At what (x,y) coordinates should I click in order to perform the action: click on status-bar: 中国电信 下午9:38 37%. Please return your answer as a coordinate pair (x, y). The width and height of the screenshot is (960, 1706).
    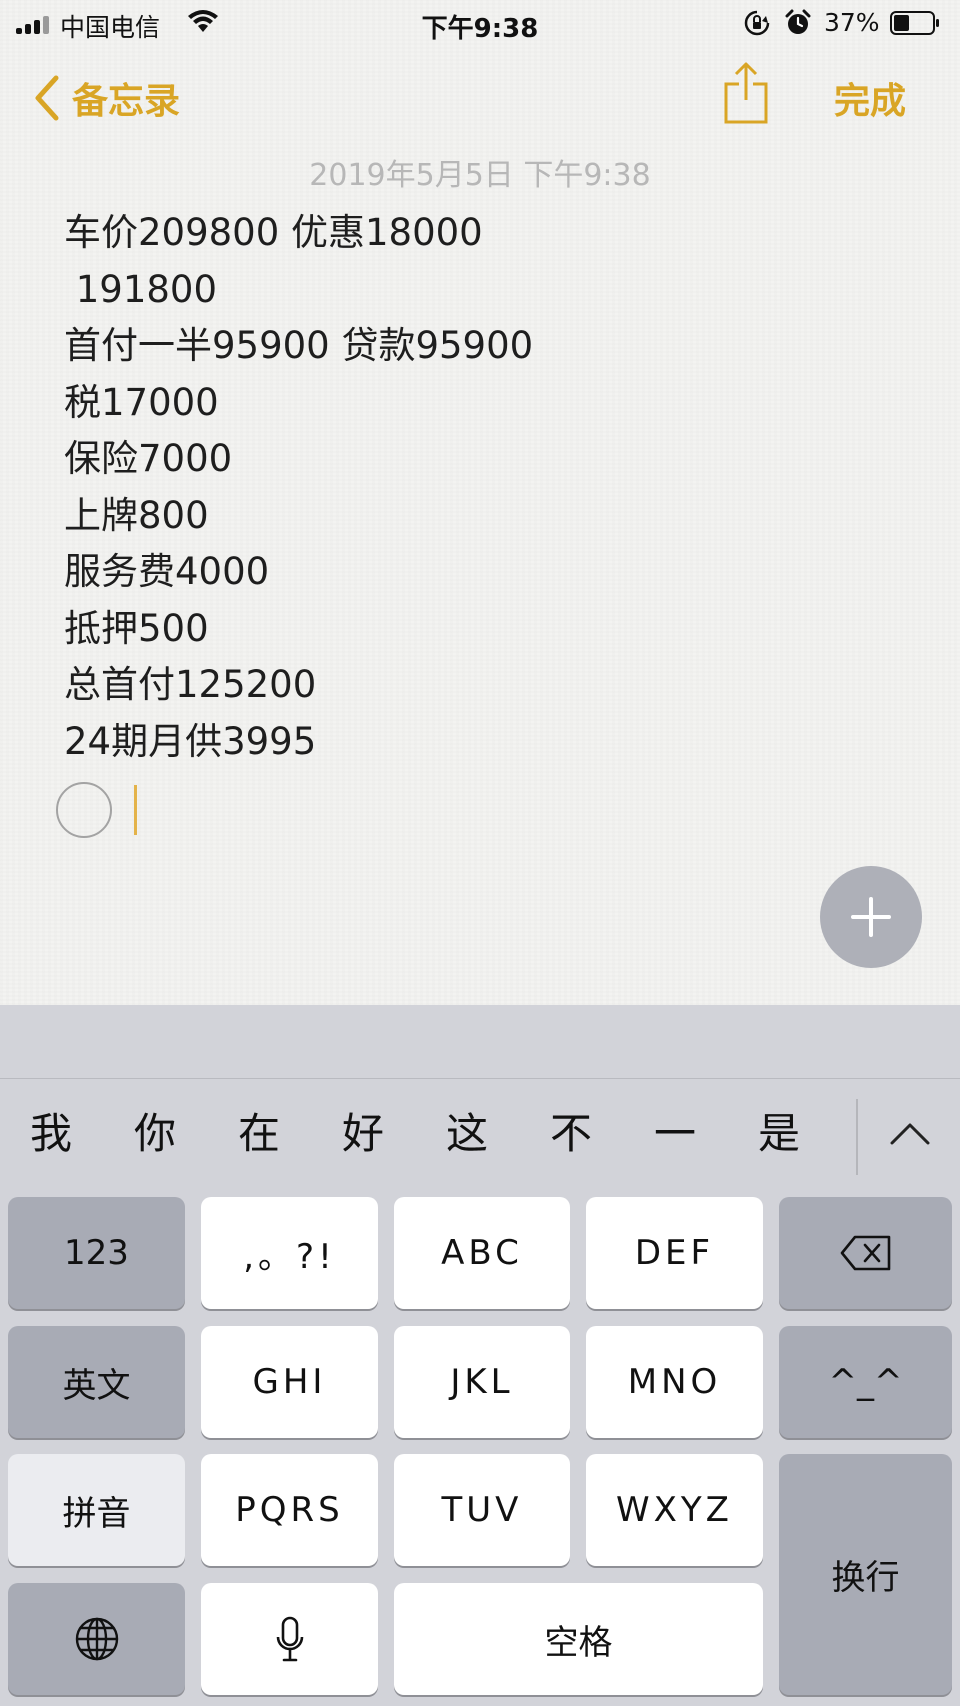
    Looking at the image, I should click on (480, 24).